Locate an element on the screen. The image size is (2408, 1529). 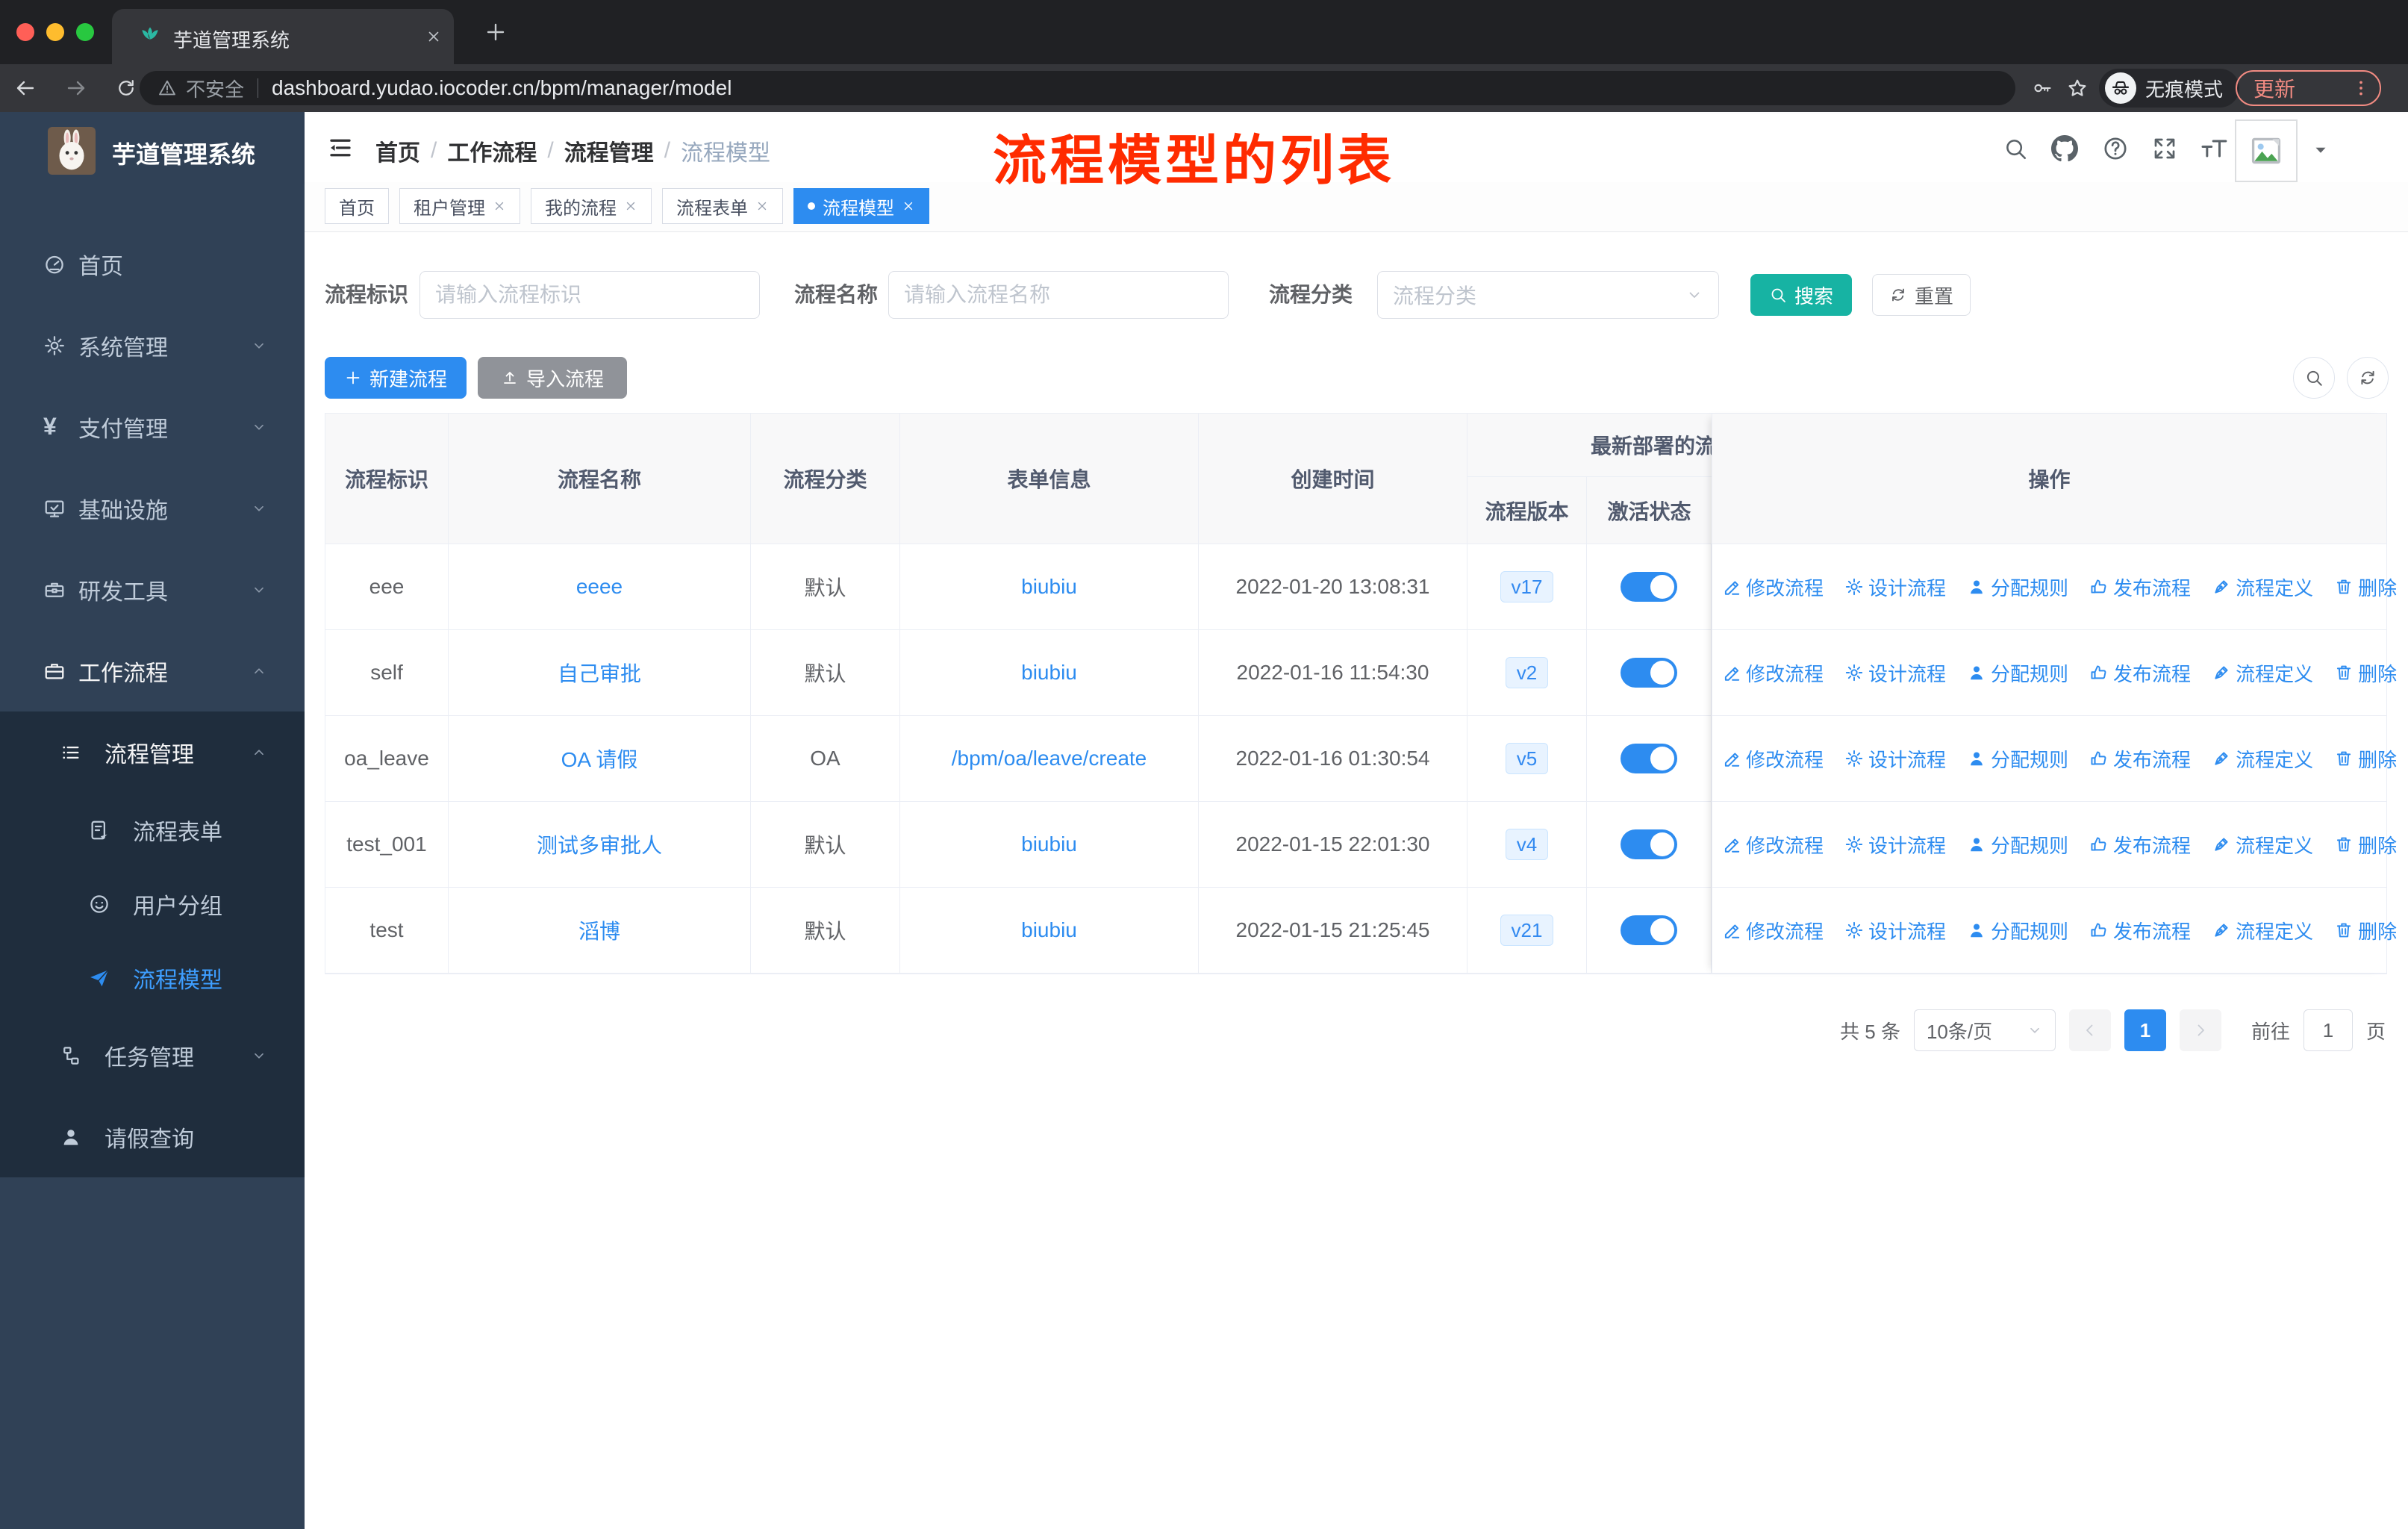
breadcrumb-item: 首页 is located at coordinates (397, 150).